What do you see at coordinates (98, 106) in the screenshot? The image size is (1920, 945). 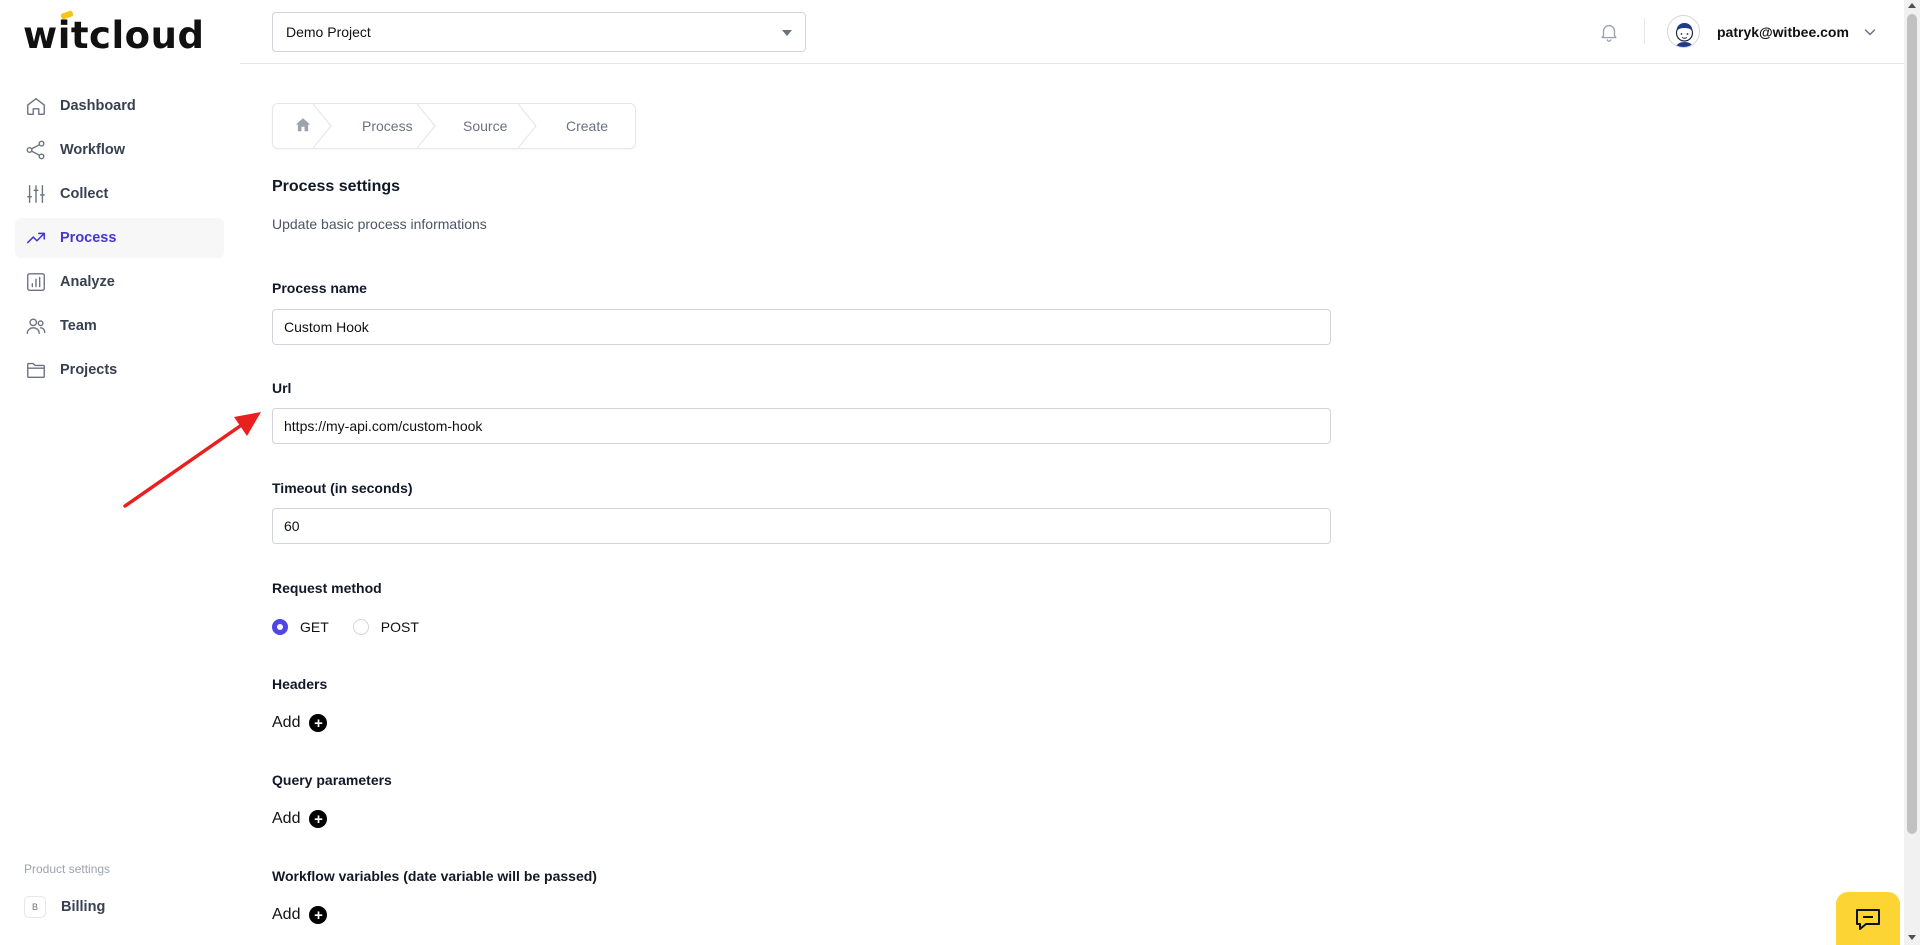 I see `sidebar-item-label: Dashboard` at bounding box center [98, 106].